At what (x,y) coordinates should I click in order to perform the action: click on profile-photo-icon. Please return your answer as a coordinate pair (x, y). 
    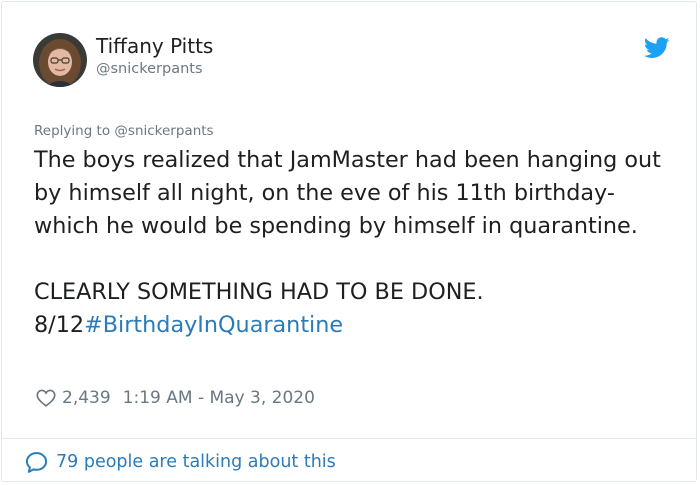
    Looking at the image, I should click on (60, 60).